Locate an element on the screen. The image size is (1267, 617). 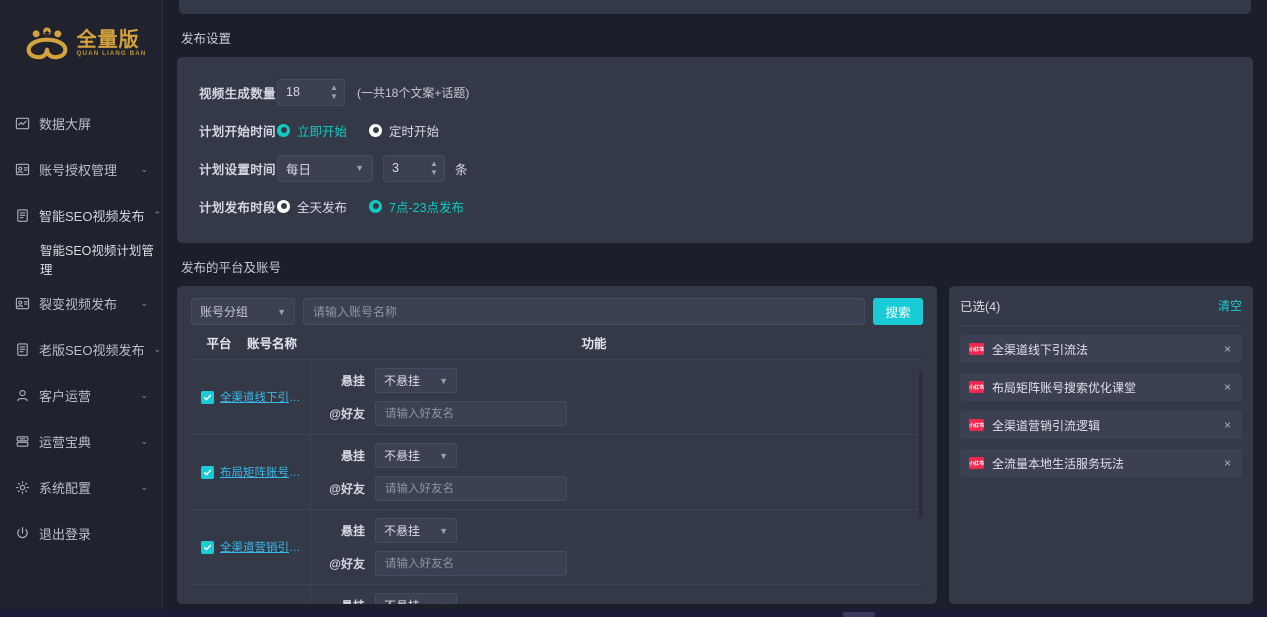
sidebar-item-smart-seo-publish: 智能SEO视频发布 ⌃ is located at coordinates (81, 215).